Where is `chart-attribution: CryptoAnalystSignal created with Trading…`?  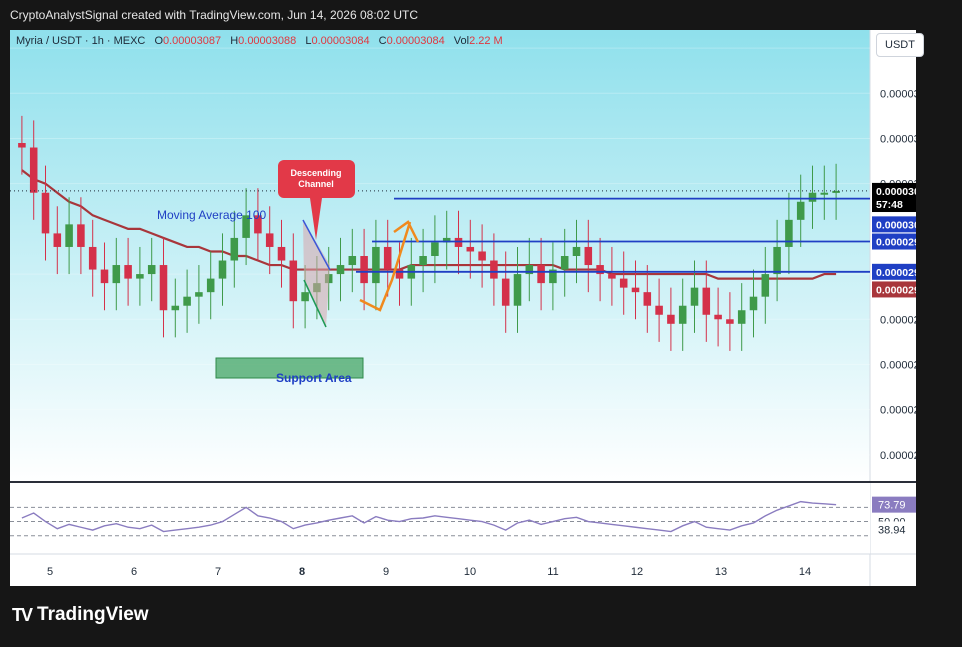 chart-attribution: CryptoAnalystSignal created with Trading… is located at coordinates (214, 15).